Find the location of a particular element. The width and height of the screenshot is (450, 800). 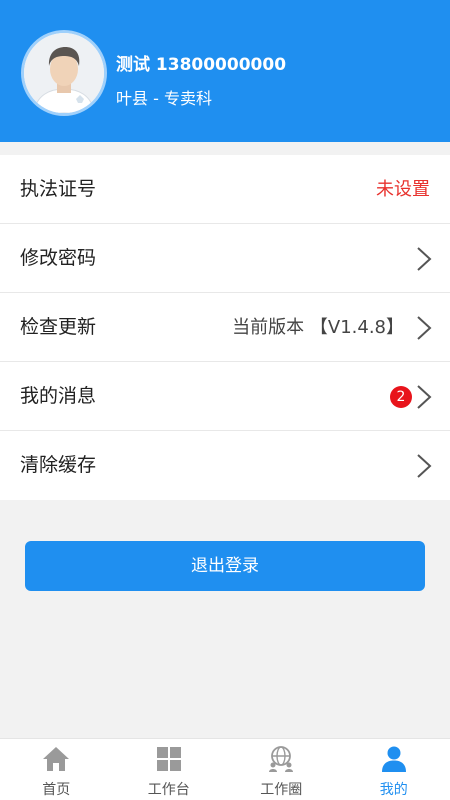

nav-label: 首页 is located at coordinates (56, 790).